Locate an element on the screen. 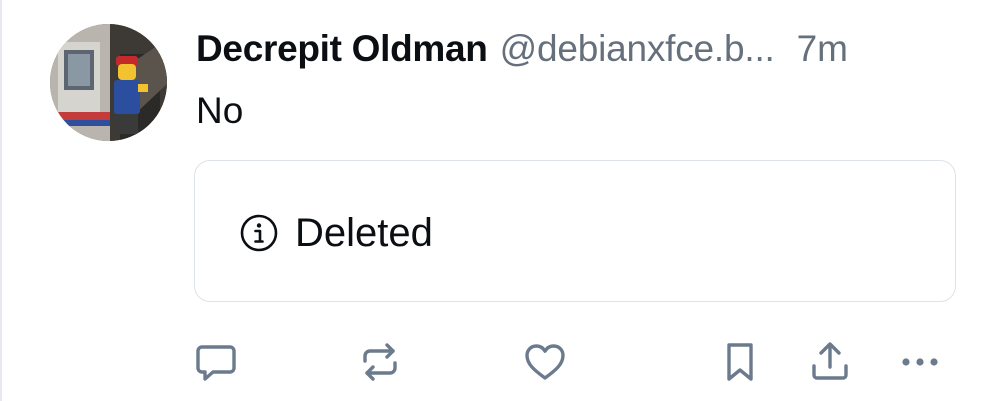 Image resolution: width=1000 pixels, height=401 pixels. share-icon is located at coordinates (830, 362).